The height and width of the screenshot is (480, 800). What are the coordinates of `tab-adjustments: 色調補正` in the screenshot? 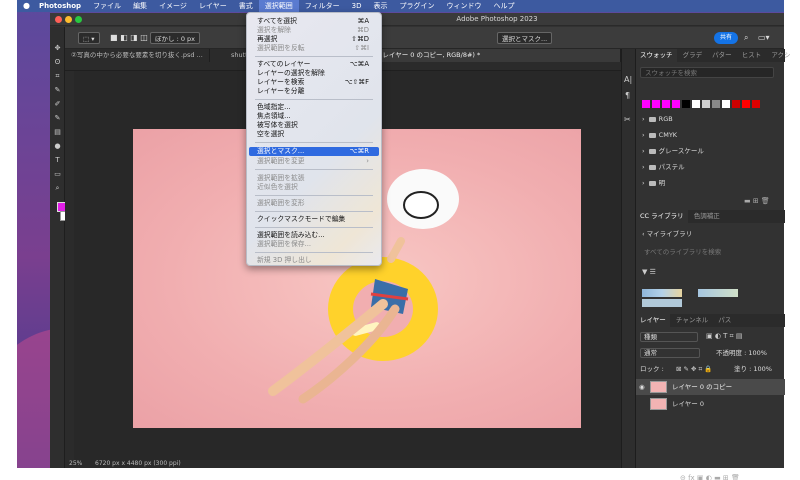 It's located at (707, 216).